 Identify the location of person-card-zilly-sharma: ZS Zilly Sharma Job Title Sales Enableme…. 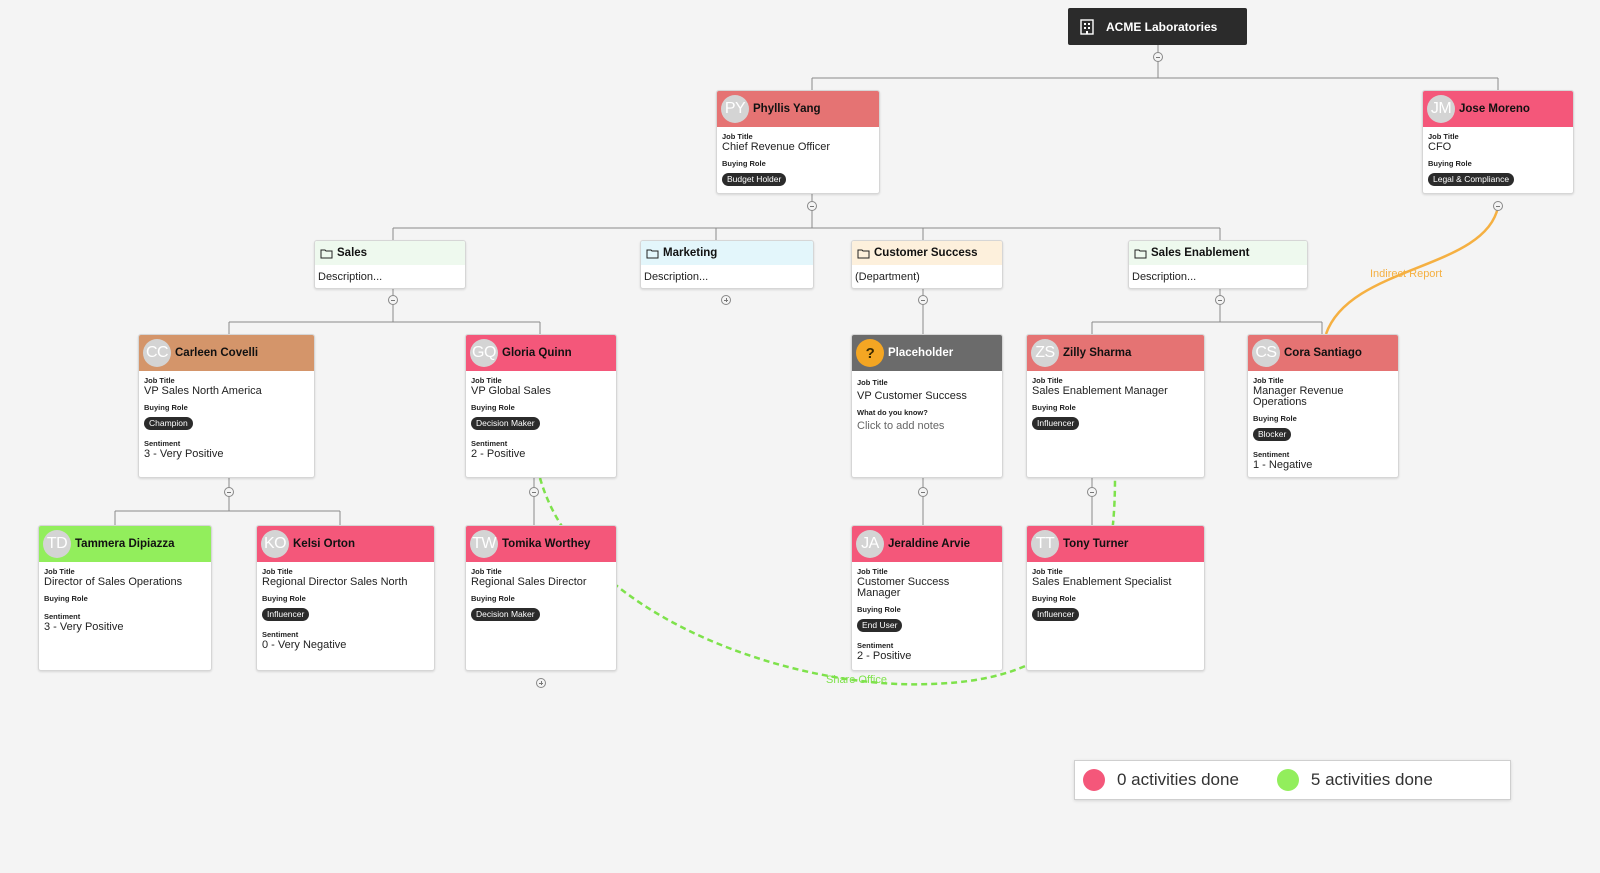
(1115, 406).